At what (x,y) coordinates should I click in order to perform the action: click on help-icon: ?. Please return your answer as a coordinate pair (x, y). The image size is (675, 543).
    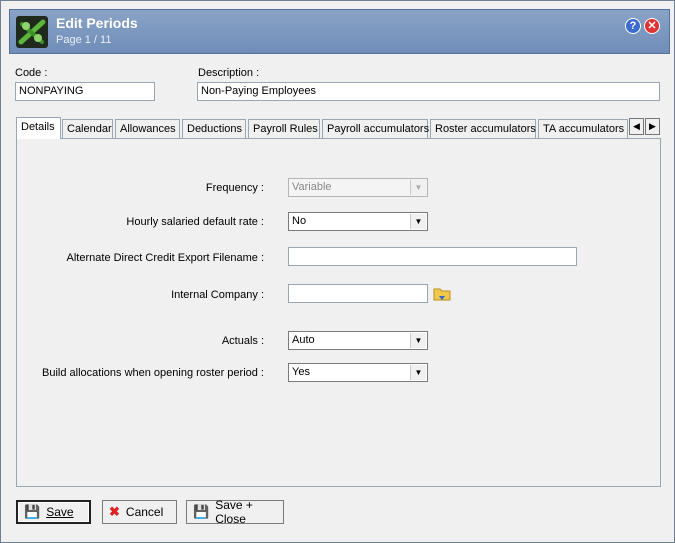
    Looking at the image, I should click on (633, 26).